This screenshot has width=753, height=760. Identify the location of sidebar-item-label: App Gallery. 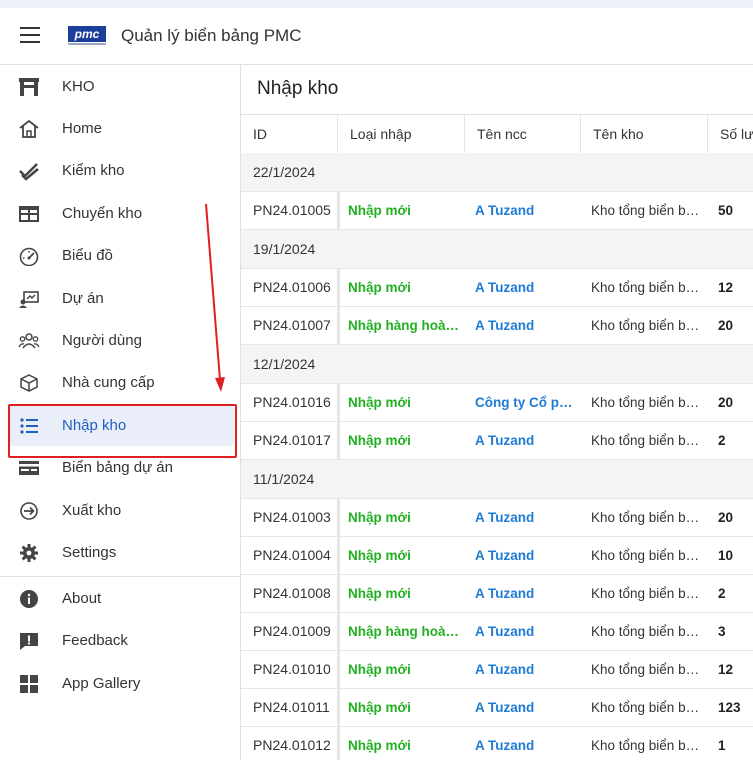
(101, 683).